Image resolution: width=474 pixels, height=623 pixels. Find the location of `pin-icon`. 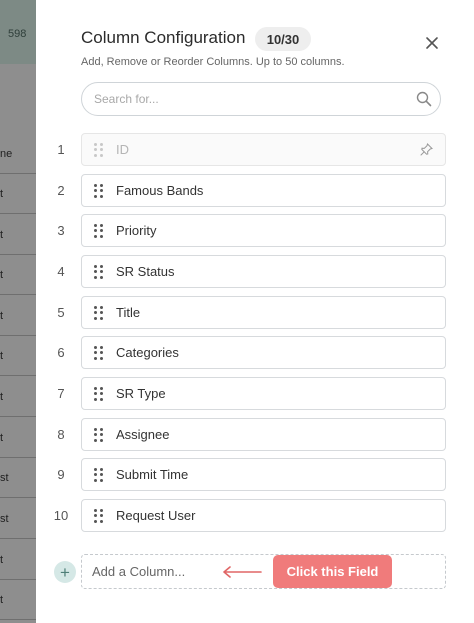

pin-icon is located at coordinates (426, 149).